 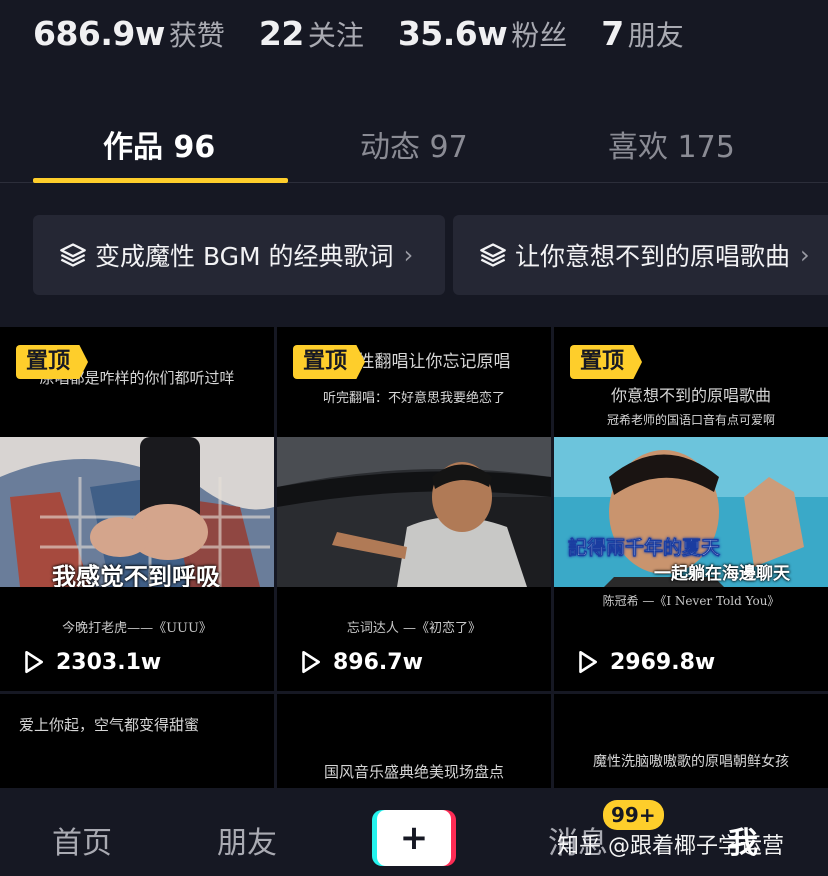 I want to click on stat-following: 22 关注, so click(x=311, y=34).